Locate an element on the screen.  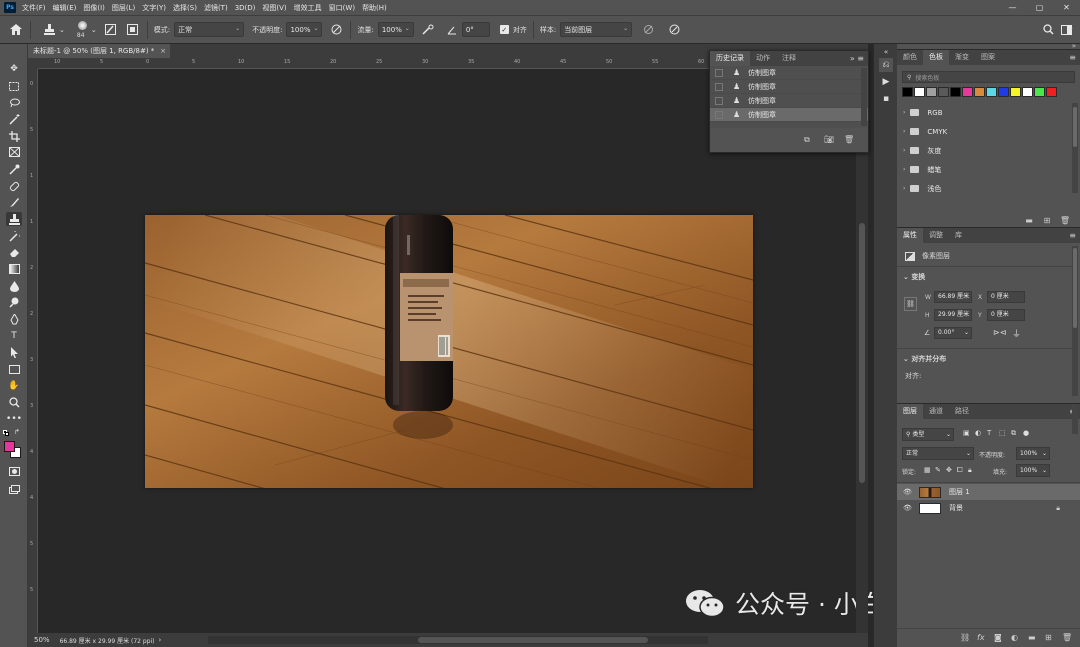
tab-paths: 路径 is located at coordinates (962, 411).